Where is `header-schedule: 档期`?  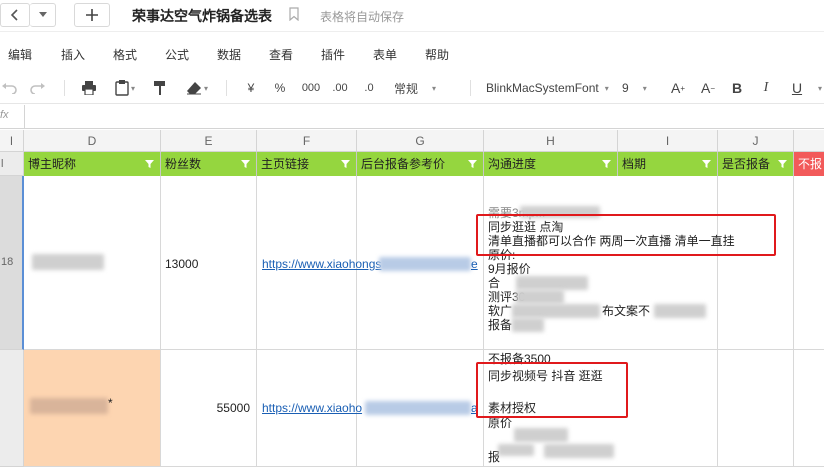
header-schedule: 档期 is located at coordinates (668, 164).